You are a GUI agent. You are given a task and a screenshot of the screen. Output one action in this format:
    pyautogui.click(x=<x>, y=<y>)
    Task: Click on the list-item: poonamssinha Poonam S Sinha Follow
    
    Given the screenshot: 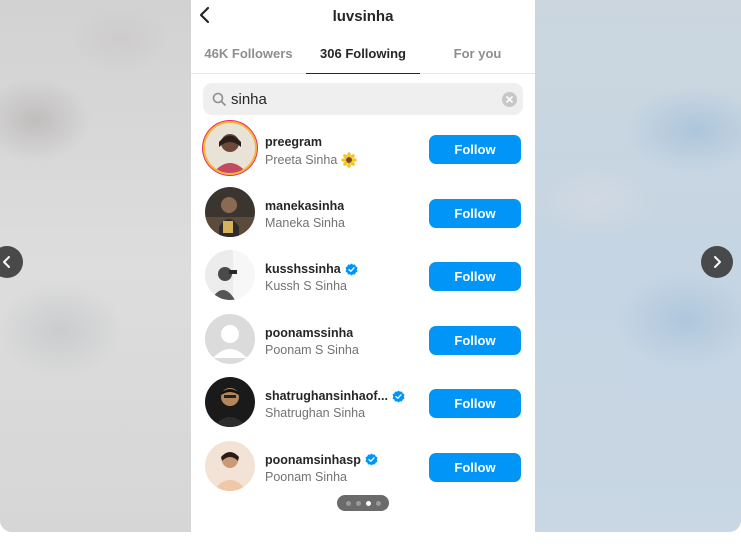 What is the action you would take?
    pyautogui.click(x=363, y=341)
    